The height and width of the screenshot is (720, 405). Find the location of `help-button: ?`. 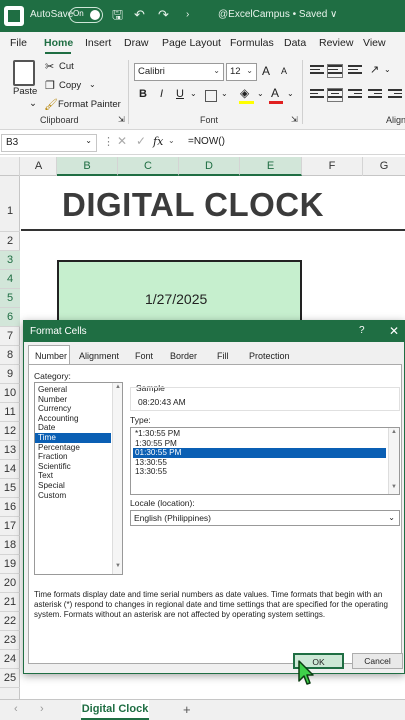

help-button: ? is located at coordinates (362, 330).